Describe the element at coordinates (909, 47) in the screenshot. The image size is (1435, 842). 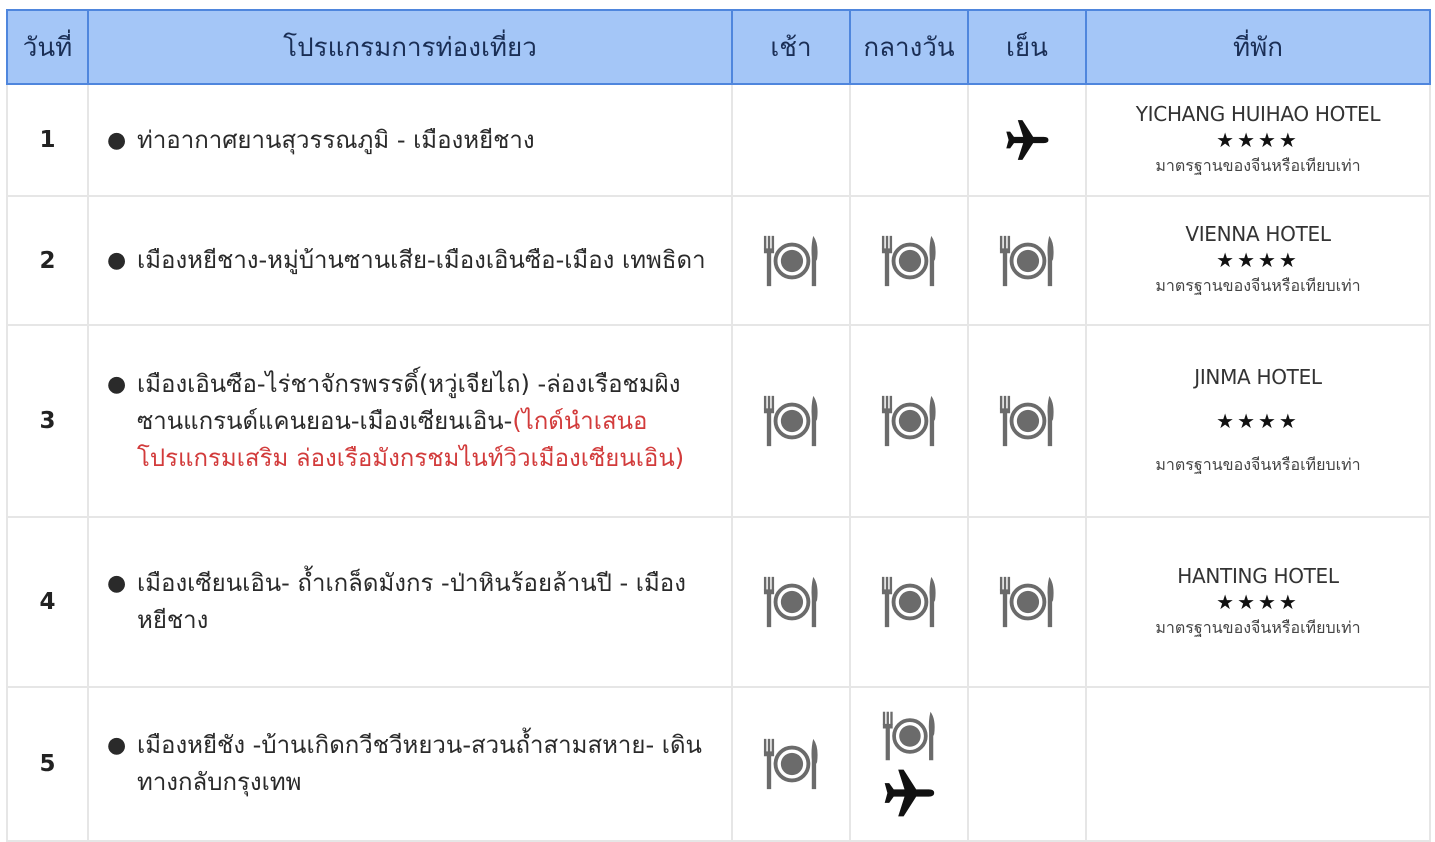
I see `header-lunch: กลางวัน` at that location.